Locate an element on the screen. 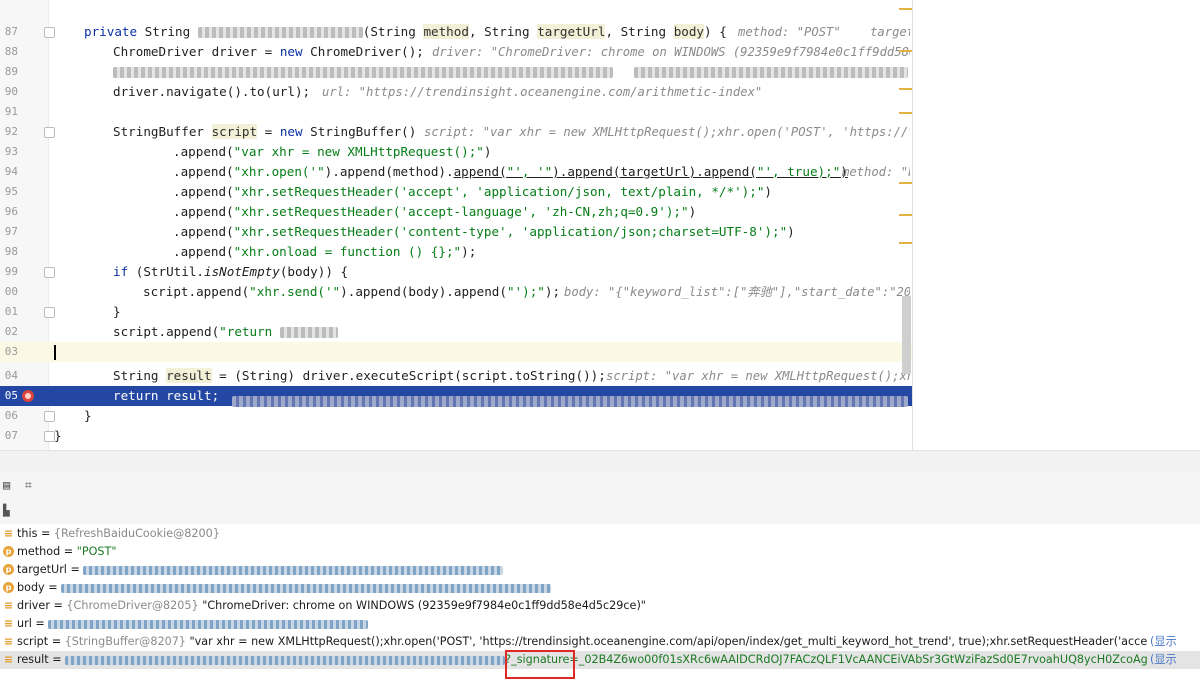 The image size is (1200, 685). line-number: 93 is located at coordinates (11, 151).